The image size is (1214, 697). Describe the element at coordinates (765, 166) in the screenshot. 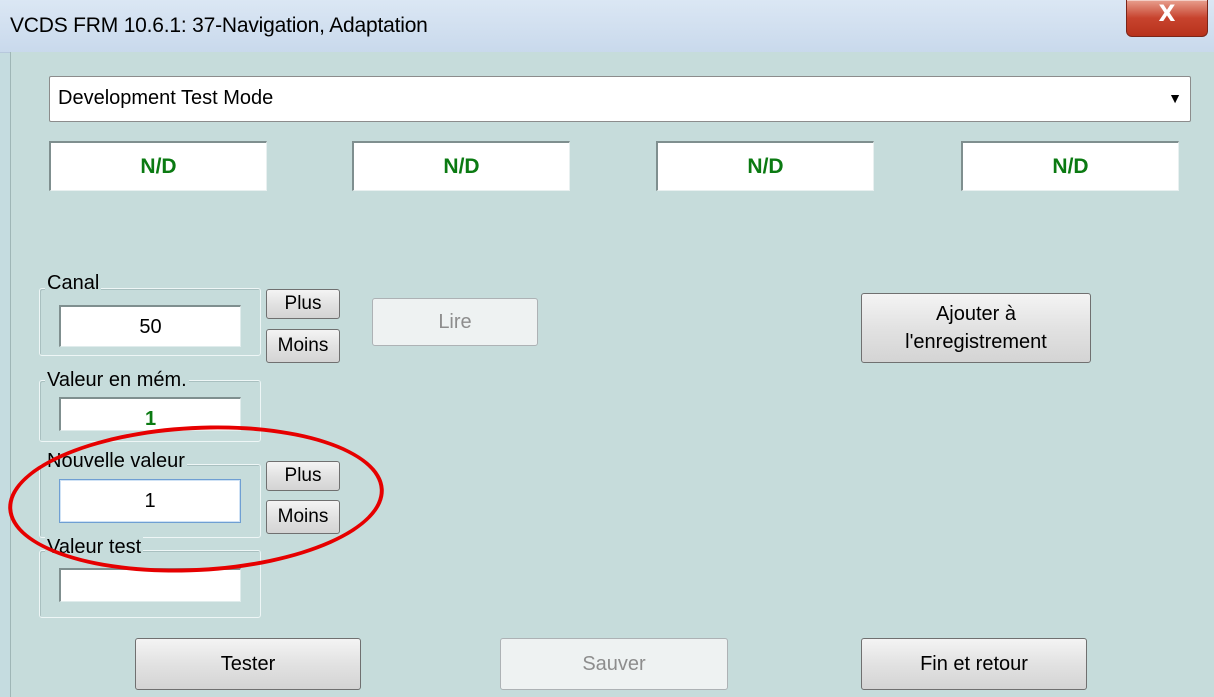

I see `status-field-3: N/D` at that location.